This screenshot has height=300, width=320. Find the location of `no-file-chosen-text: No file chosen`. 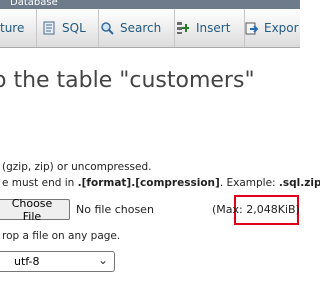

no-file-chosen-text: No file chosen is located at coordinates (115, 209).